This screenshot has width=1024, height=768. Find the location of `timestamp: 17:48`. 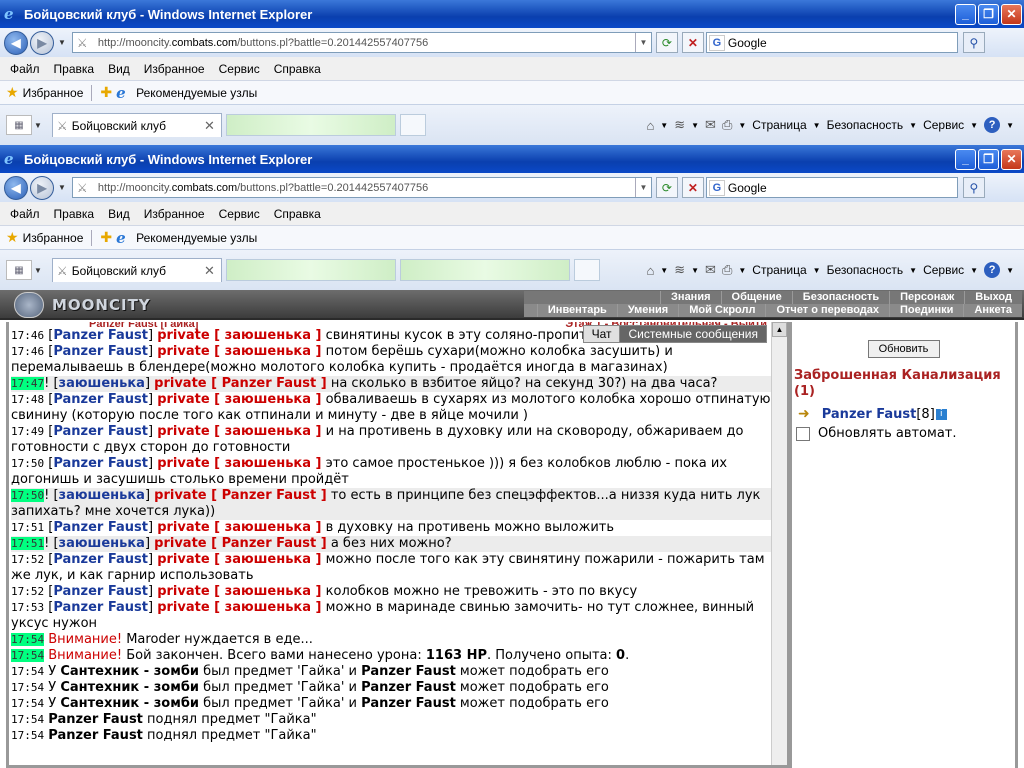

timestamp: 17:48 is located at coordinates (27, 399).